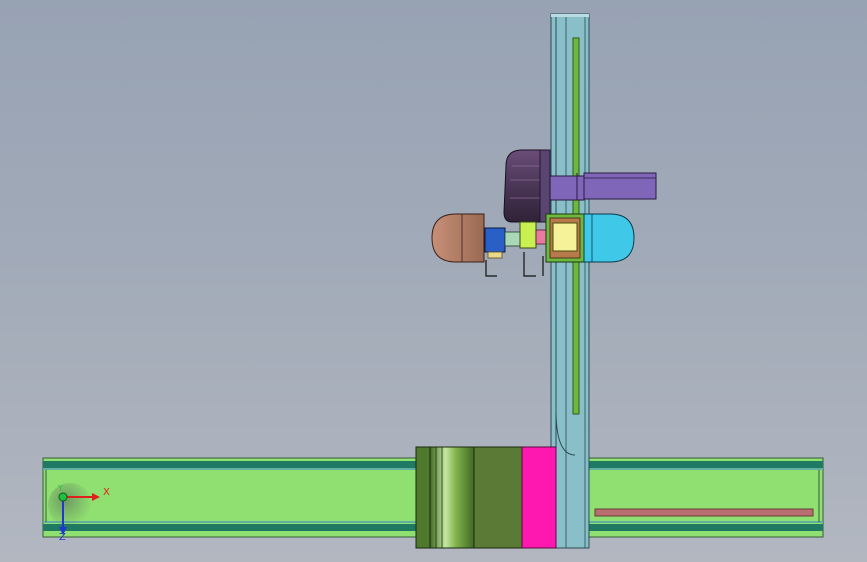  What do you see at coordinates (533, 245) in the screenshot?
I see `gripper-assembly` at bounding box center [533, 245].